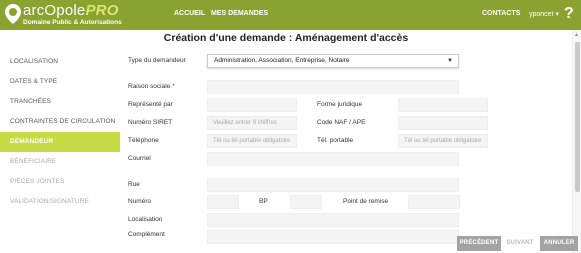 This screenshot has height=253, width=581. Describe the element at coordinates (252, 105) in the screenshot. I see `represente-par-input` at that location.